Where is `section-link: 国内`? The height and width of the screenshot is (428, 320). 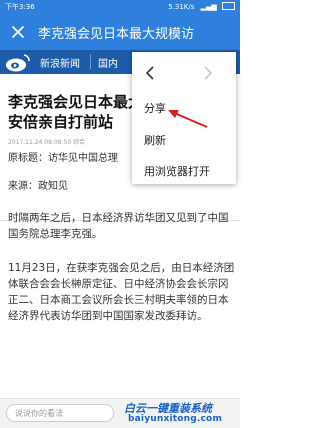
section-link: 国内 is located at coordinates (108, 62).